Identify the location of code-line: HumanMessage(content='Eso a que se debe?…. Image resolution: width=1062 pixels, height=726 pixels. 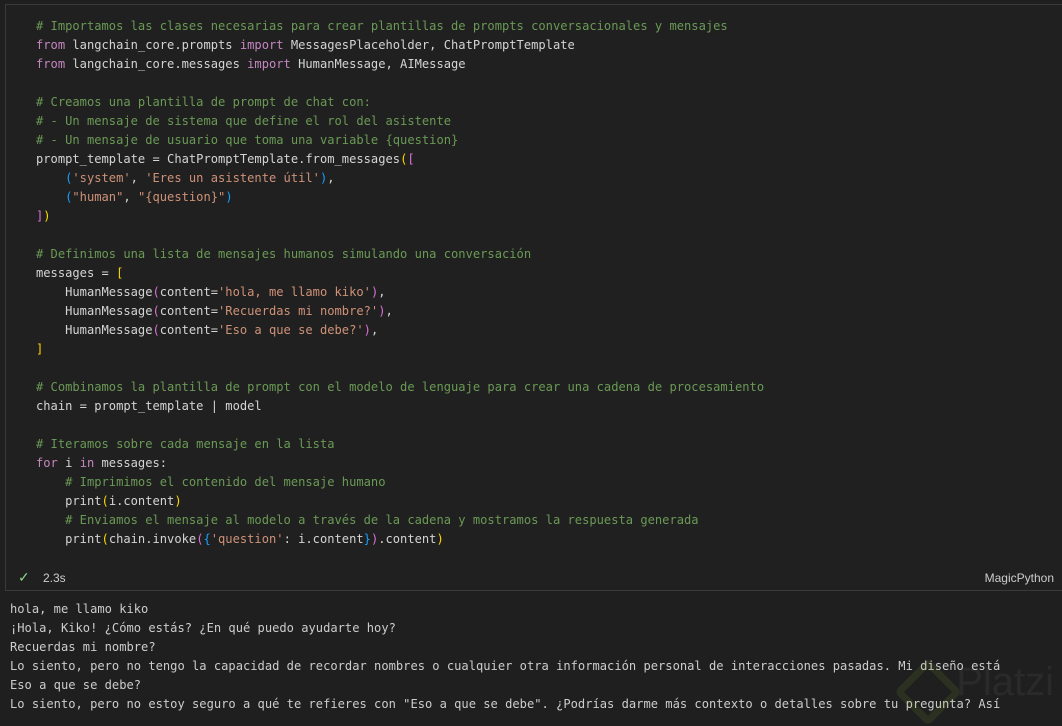
(549, 330).